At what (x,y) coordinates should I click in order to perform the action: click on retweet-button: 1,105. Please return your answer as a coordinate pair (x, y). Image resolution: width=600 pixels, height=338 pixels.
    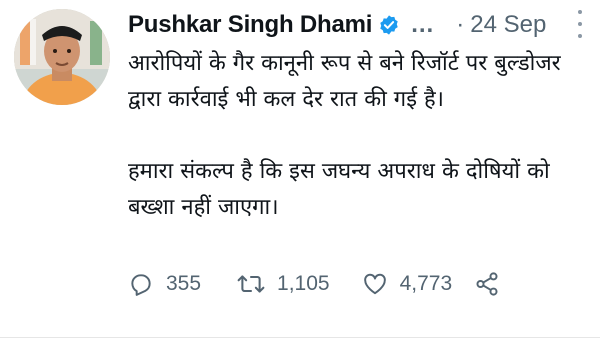
    Looking at the image, I should click on (283, 284).